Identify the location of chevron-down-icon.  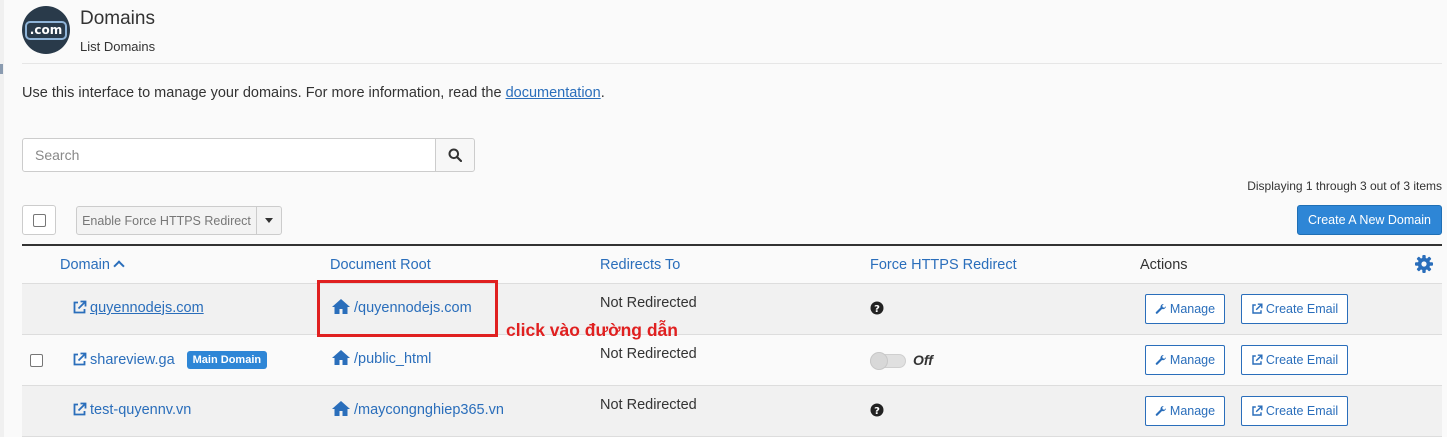
(269, 220).